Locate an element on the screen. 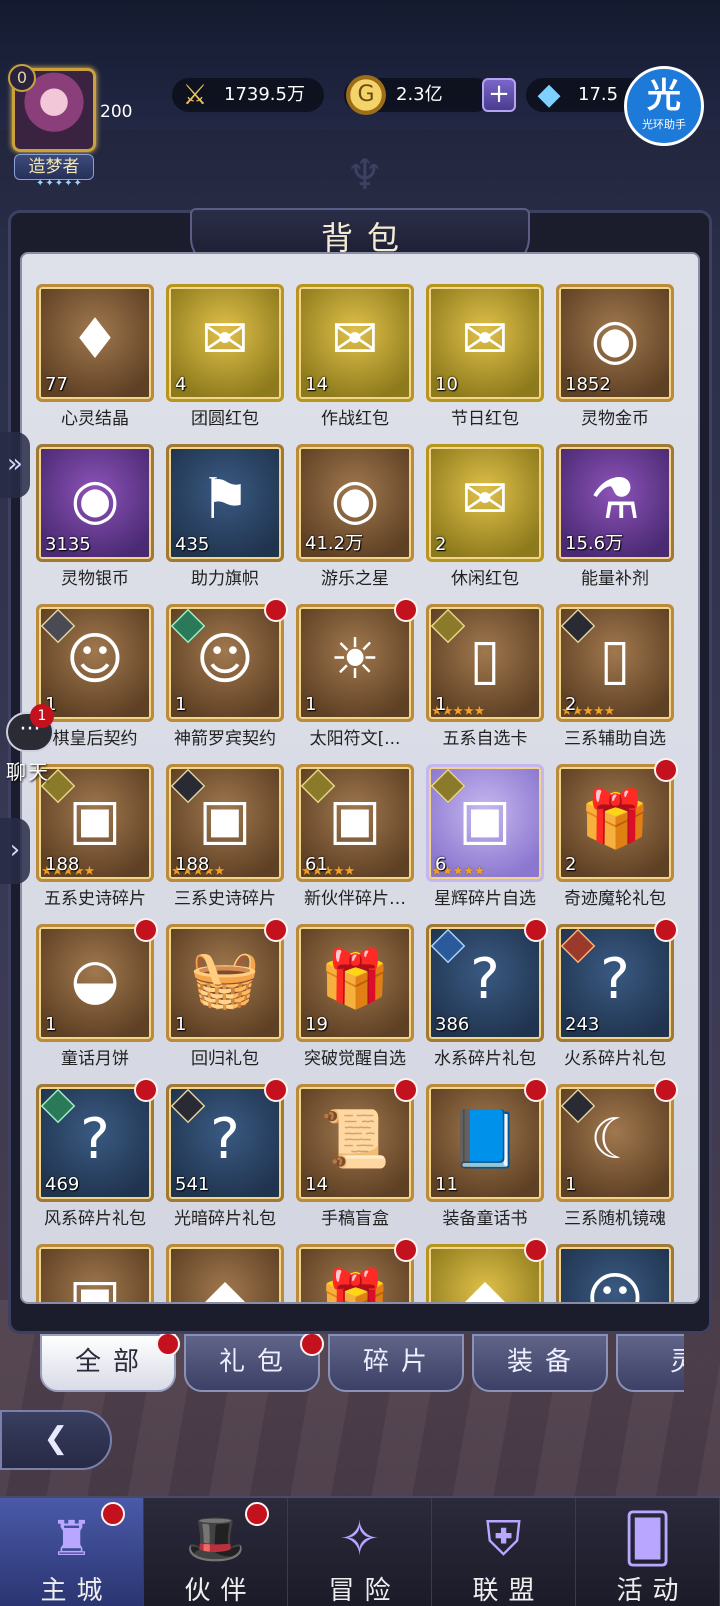  inventory-item: ☺ is located at coordinates (615, 1274).